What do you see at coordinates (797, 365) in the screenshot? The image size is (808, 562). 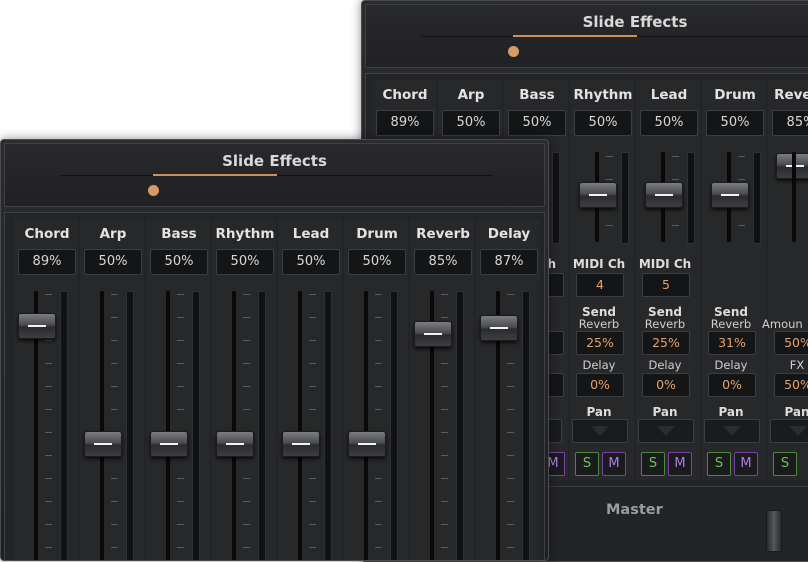 I see `fx-label: FX` at bounding box center [797, 365].